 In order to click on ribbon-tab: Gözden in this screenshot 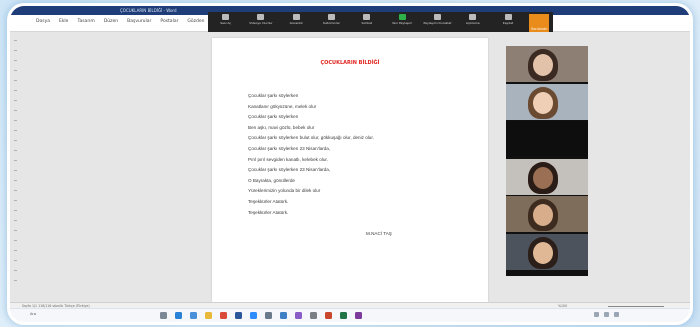, I will do `click(195, 21)`.